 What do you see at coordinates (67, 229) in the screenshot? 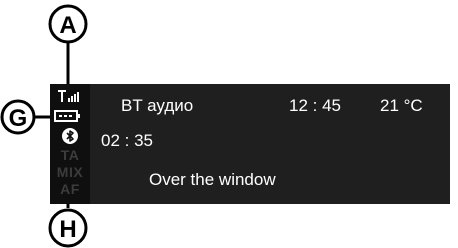
I see `callout-h-letter: H` at bounding box center [67, 229].